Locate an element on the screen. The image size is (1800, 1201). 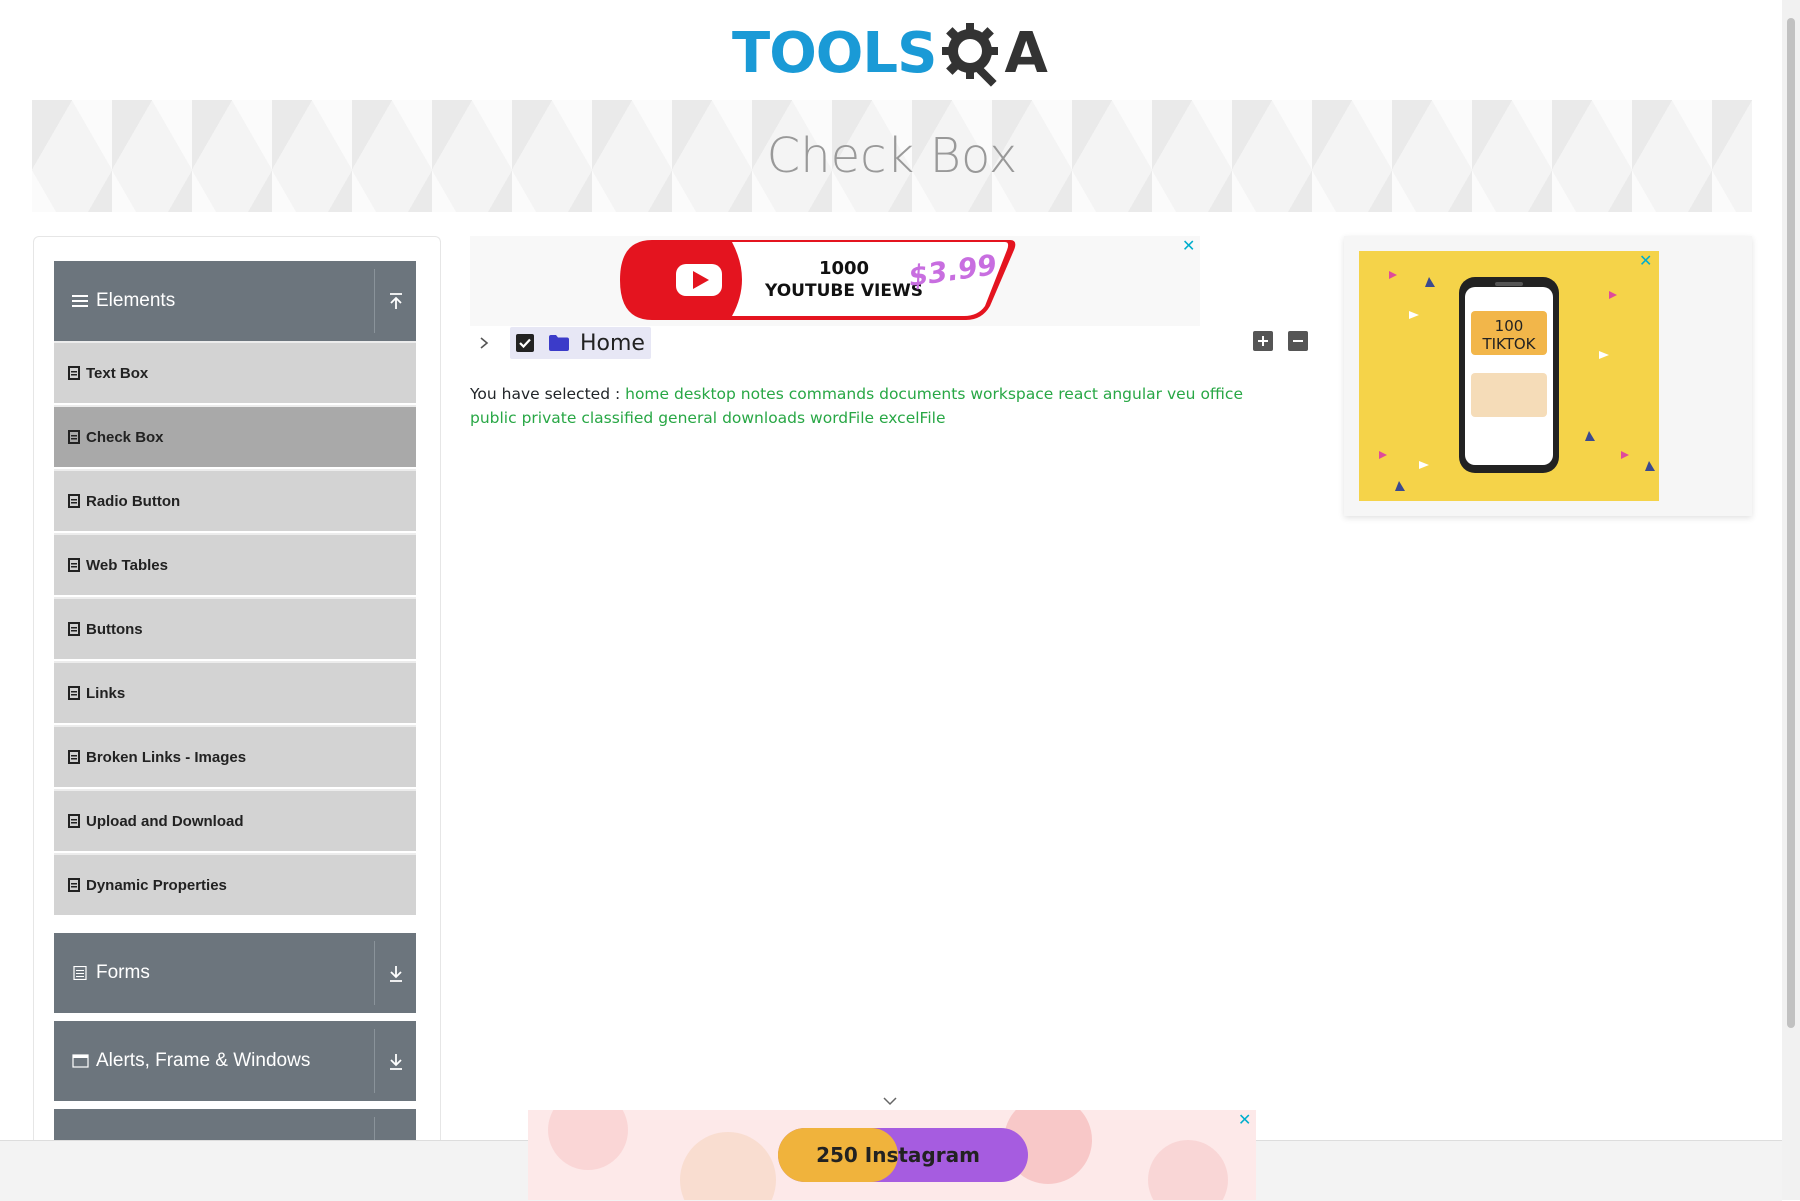
page-scrollbar is located at coordinates (1791, 600).